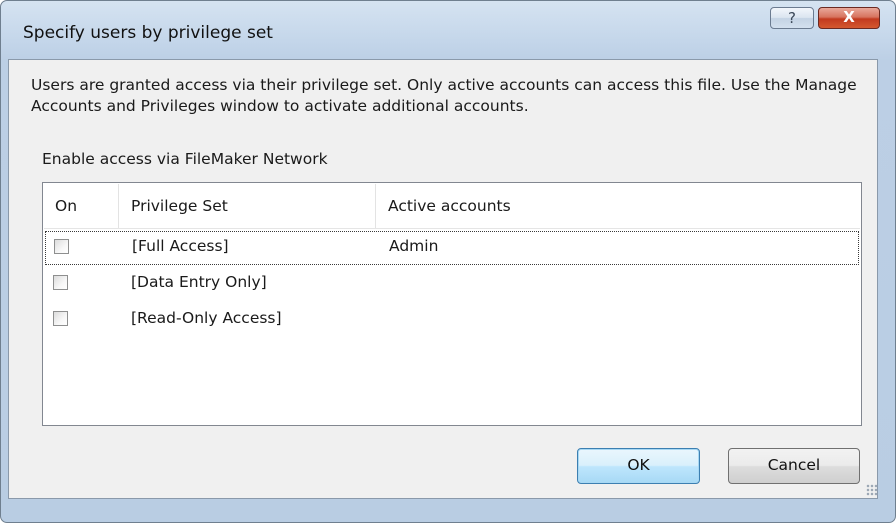 The height and width of the screenshot is (523, 896). Describe the element at coordinates (638, 466) in the screenshot. I see `ok-button: OK` at that location.